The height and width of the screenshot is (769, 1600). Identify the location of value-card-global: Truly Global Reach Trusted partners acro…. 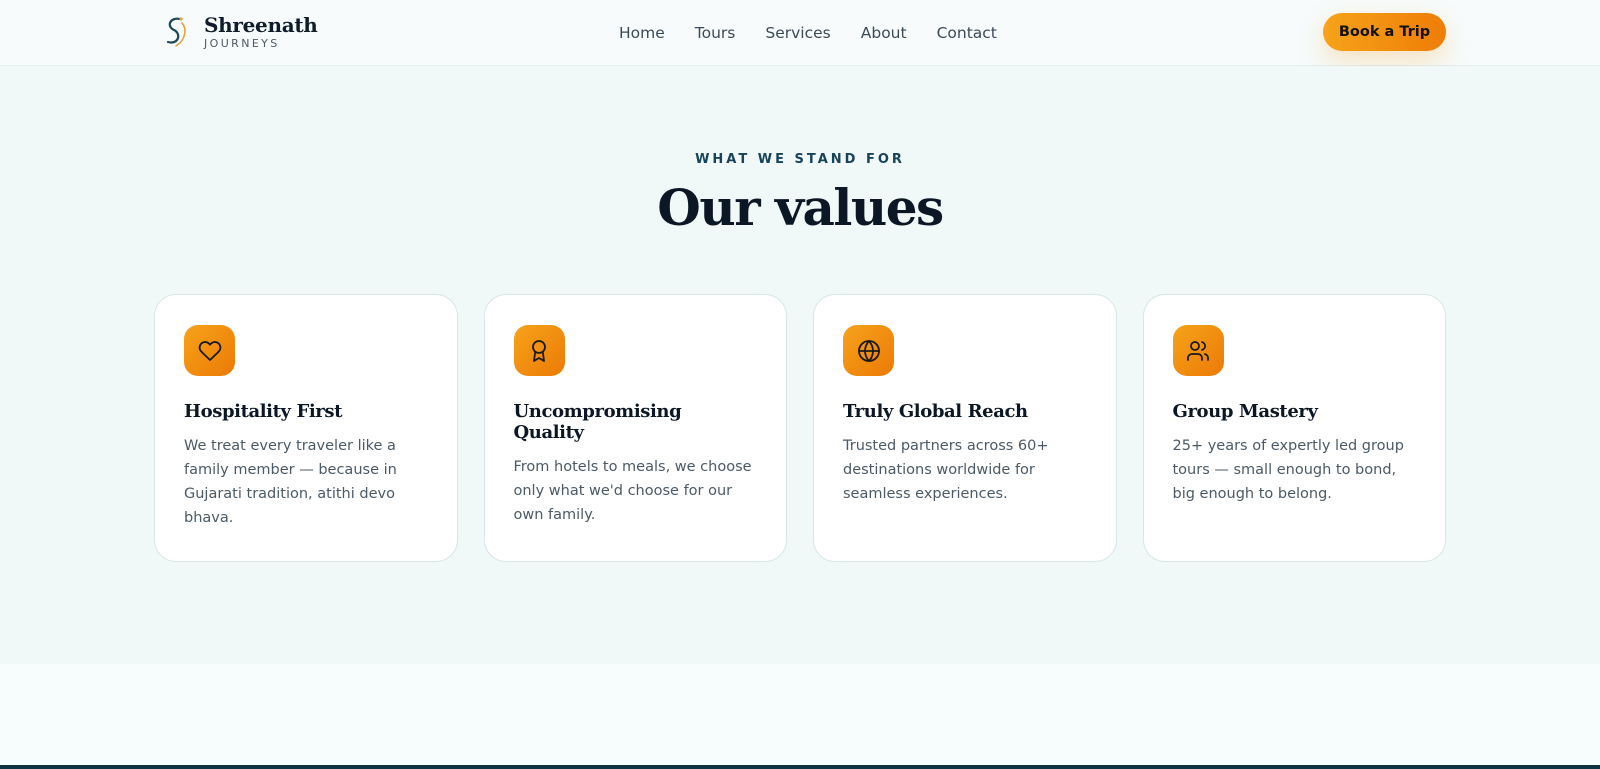
(965, 428).